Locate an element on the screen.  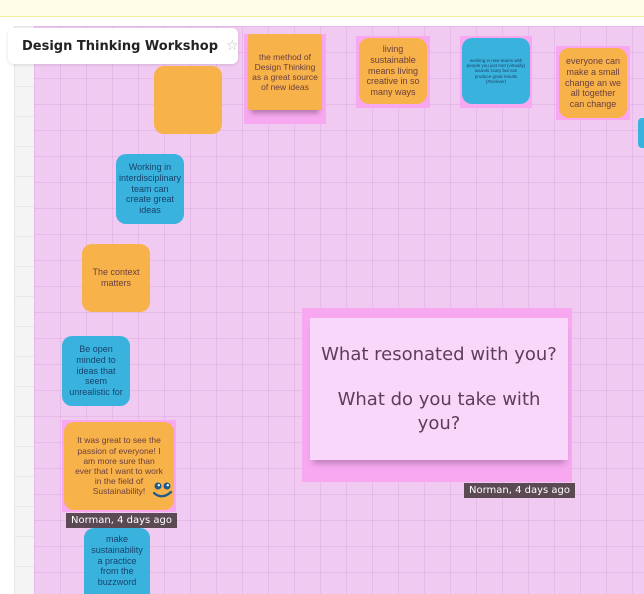
note-text: The context matters is located at coordinates (116, 277).